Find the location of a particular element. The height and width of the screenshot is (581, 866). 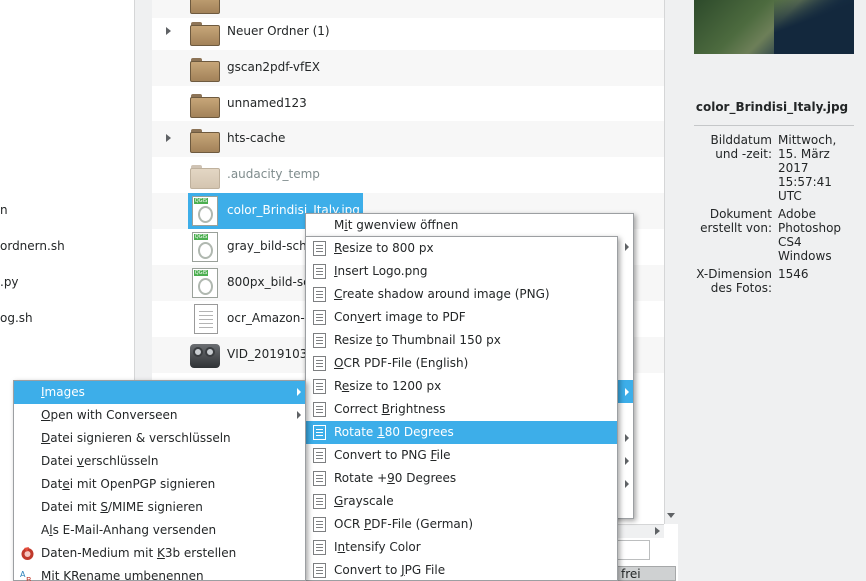

free-space-label: frei is located at coordinates (631, 574).